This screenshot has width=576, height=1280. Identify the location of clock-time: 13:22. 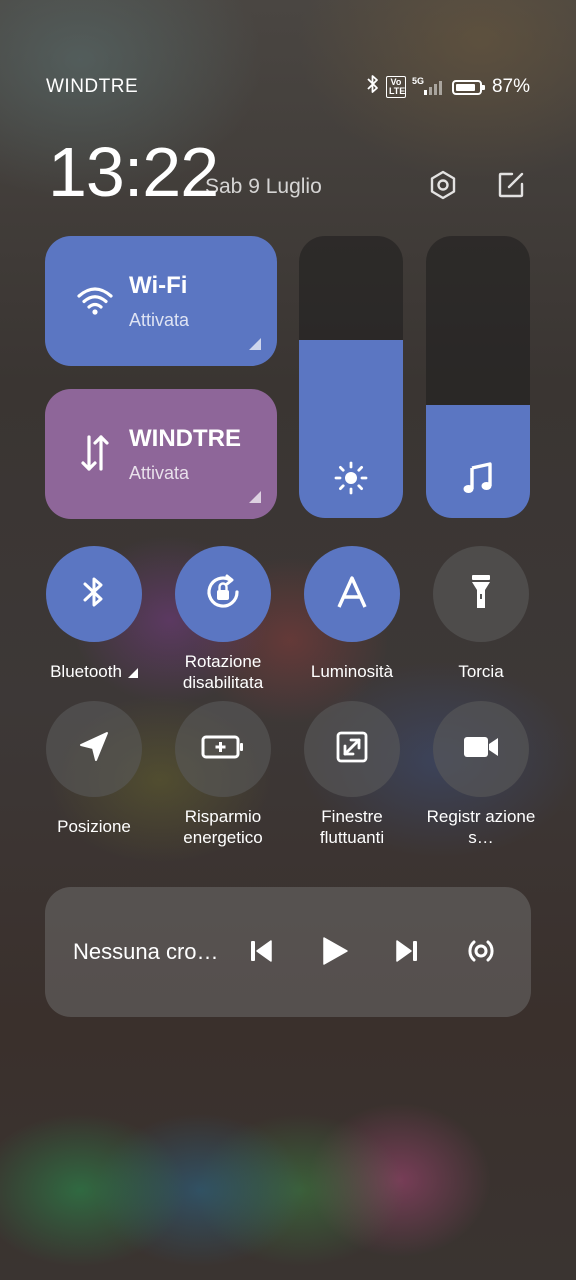
(133, 172).